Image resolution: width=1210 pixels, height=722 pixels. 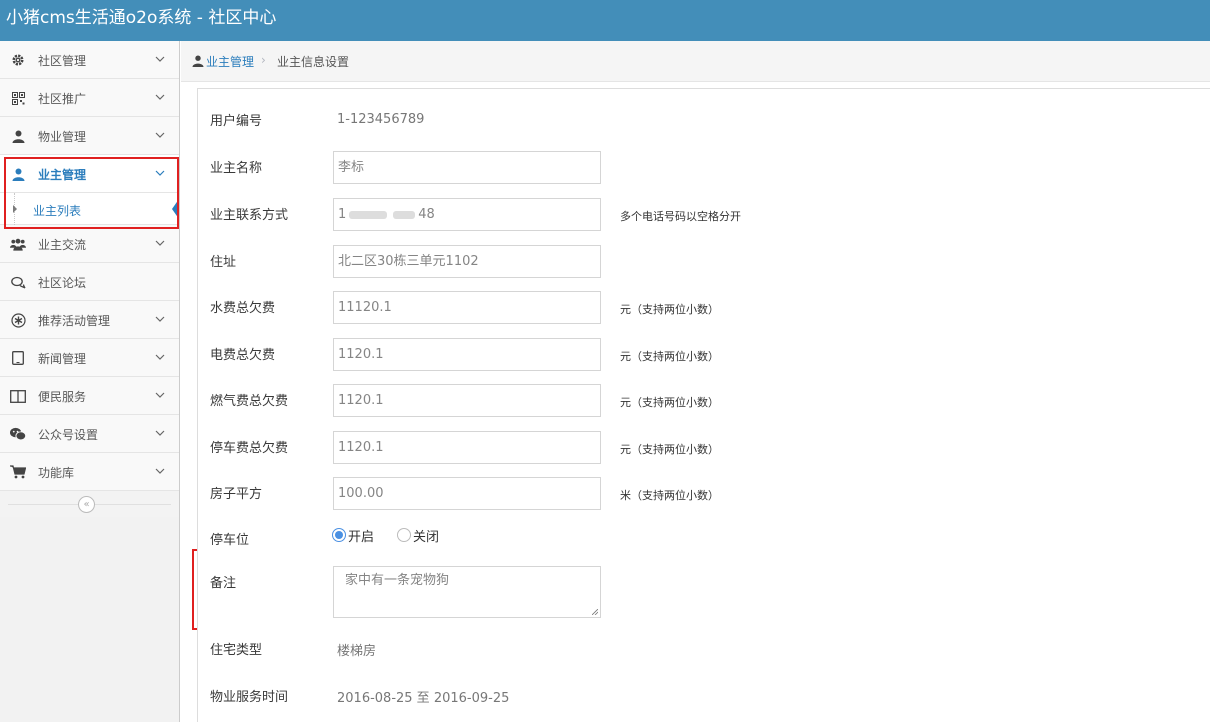 I want to click on qrcode-icon, so click(x=18, y=98).